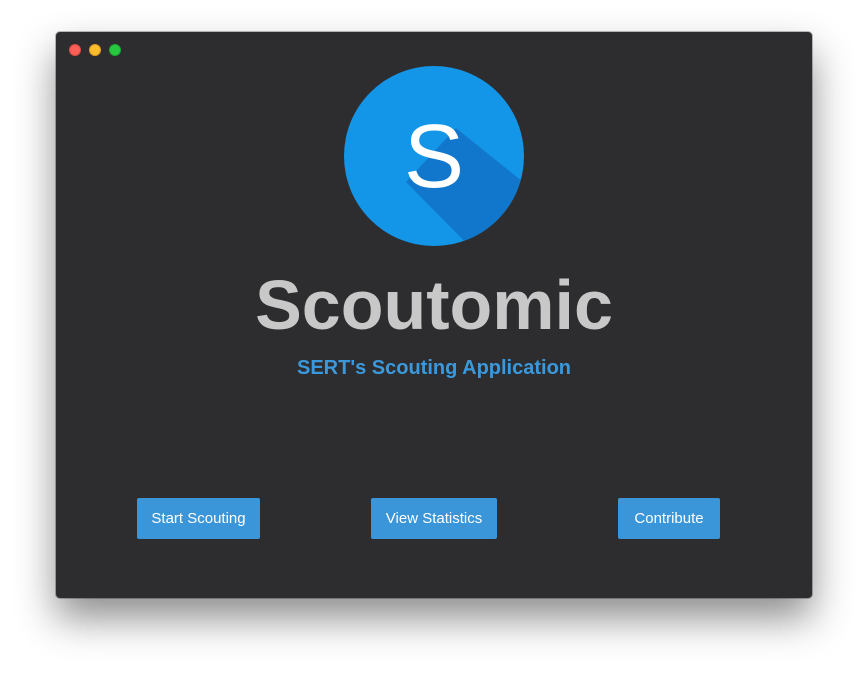 The image size is (868, 678). I want to click on app-subtitle: SERT's Scouting Application, so click(434, 368).